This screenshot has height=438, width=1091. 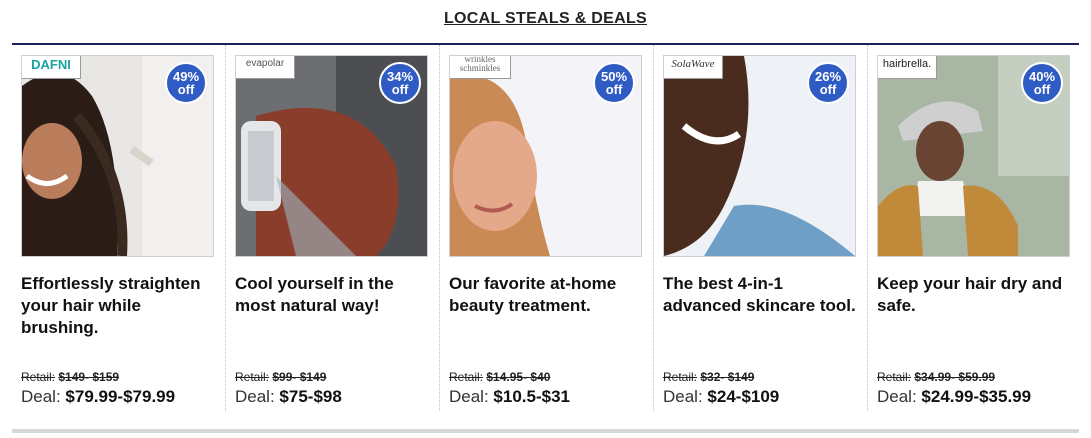 I want to click on retail-price: $149- $159, so click(x=89, y=377).